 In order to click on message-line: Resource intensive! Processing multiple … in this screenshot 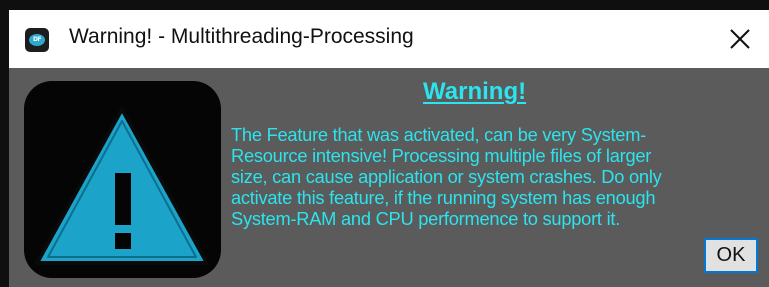, I will do `click(441, 155)`.